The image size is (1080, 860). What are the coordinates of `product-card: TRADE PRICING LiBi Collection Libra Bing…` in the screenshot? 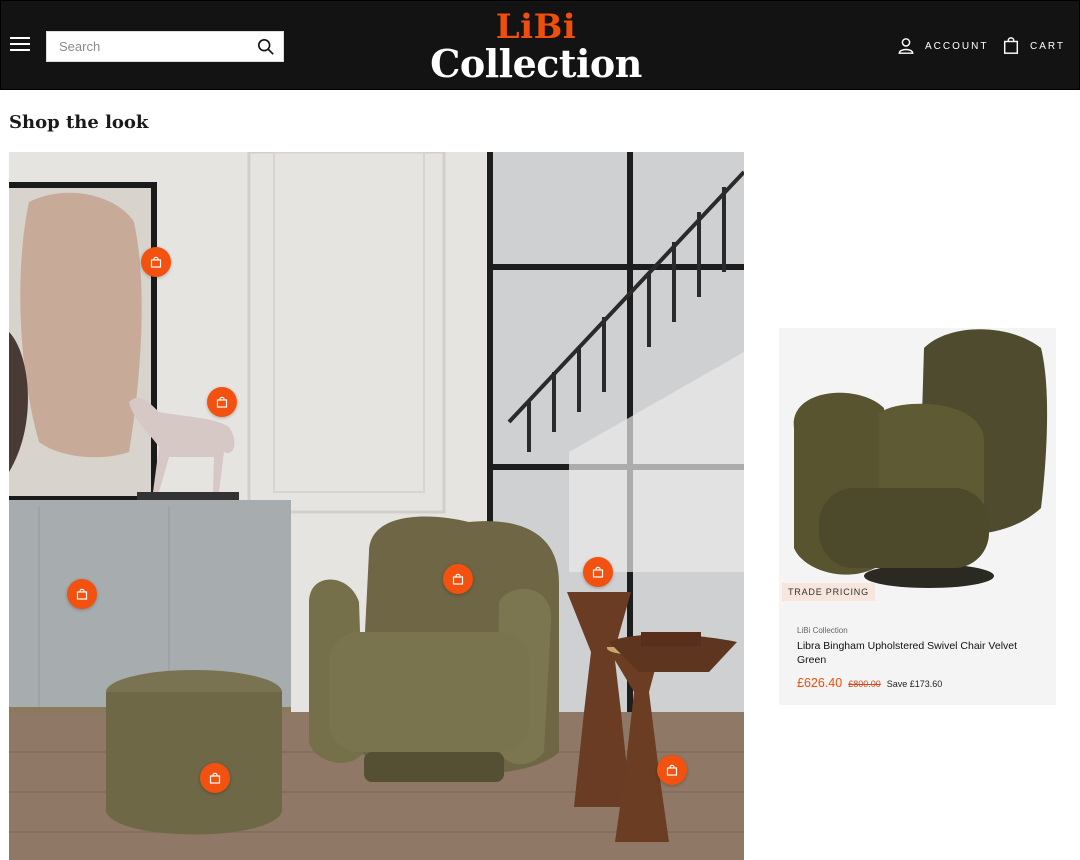 It's located at (917, 516).